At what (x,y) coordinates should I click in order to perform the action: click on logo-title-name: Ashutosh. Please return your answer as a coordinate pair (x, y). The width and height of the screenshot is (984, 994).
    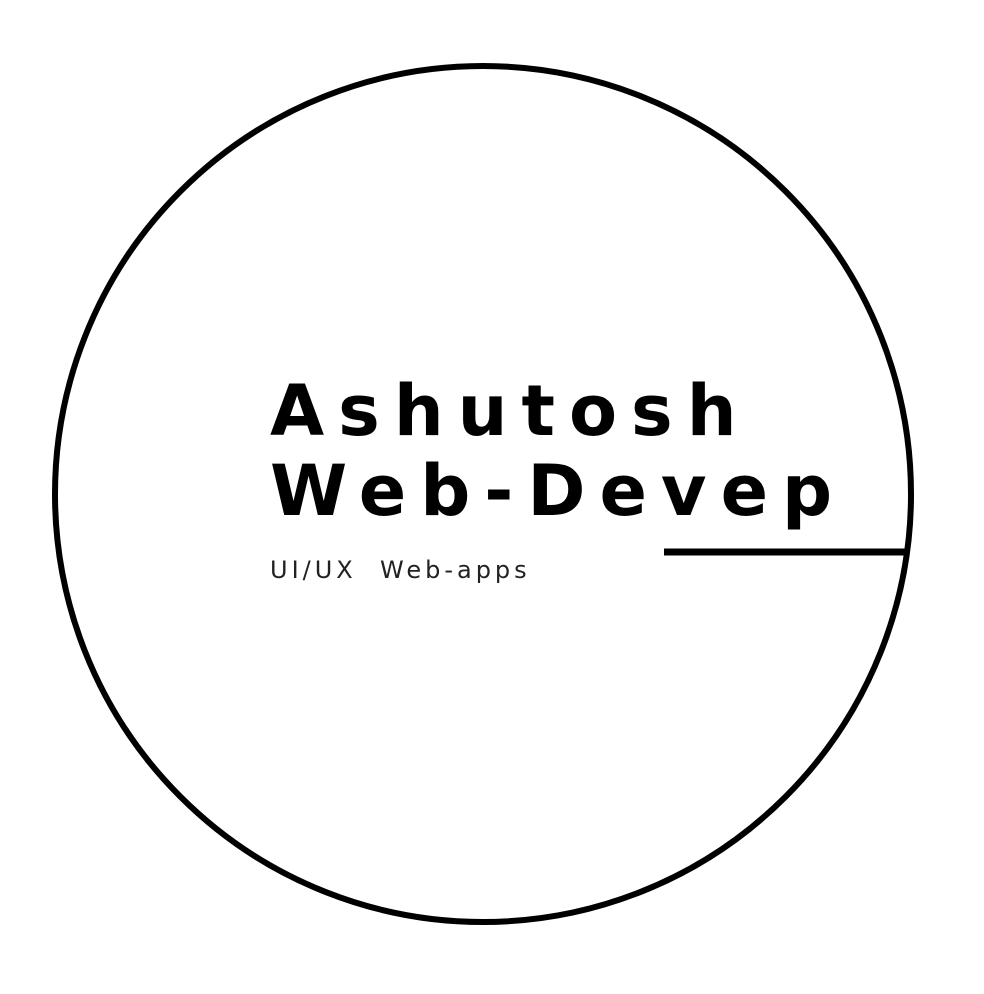
    Looking at the image, I should click on (510, 411).